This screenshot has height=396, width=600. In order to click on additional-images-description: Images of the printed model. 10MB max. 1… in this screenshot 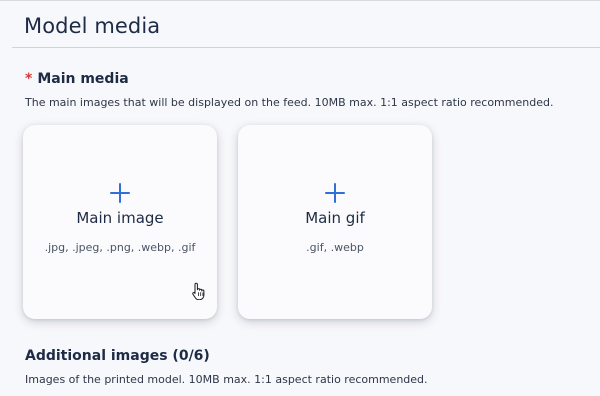, I will do `click(226, 379)`.